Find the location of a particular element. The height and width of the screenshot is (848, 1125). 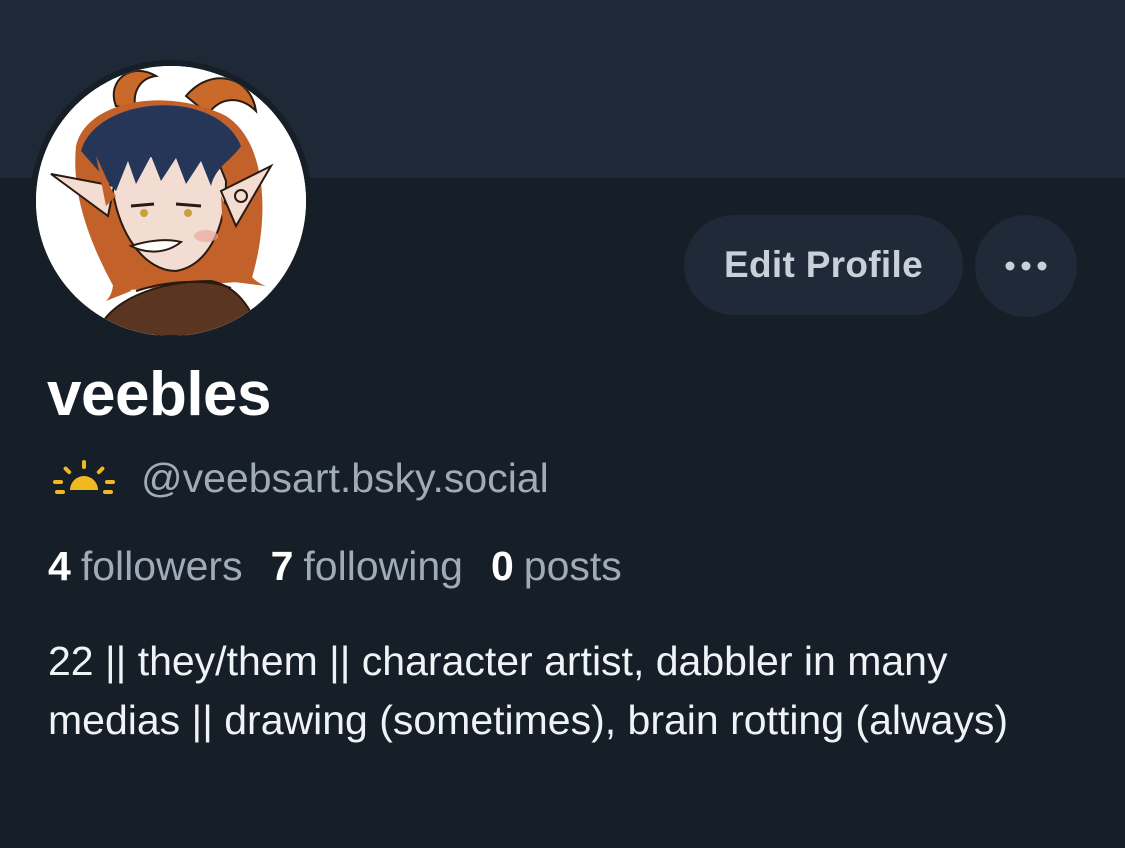

sunrise-icon is located at coordinates (84, 477).